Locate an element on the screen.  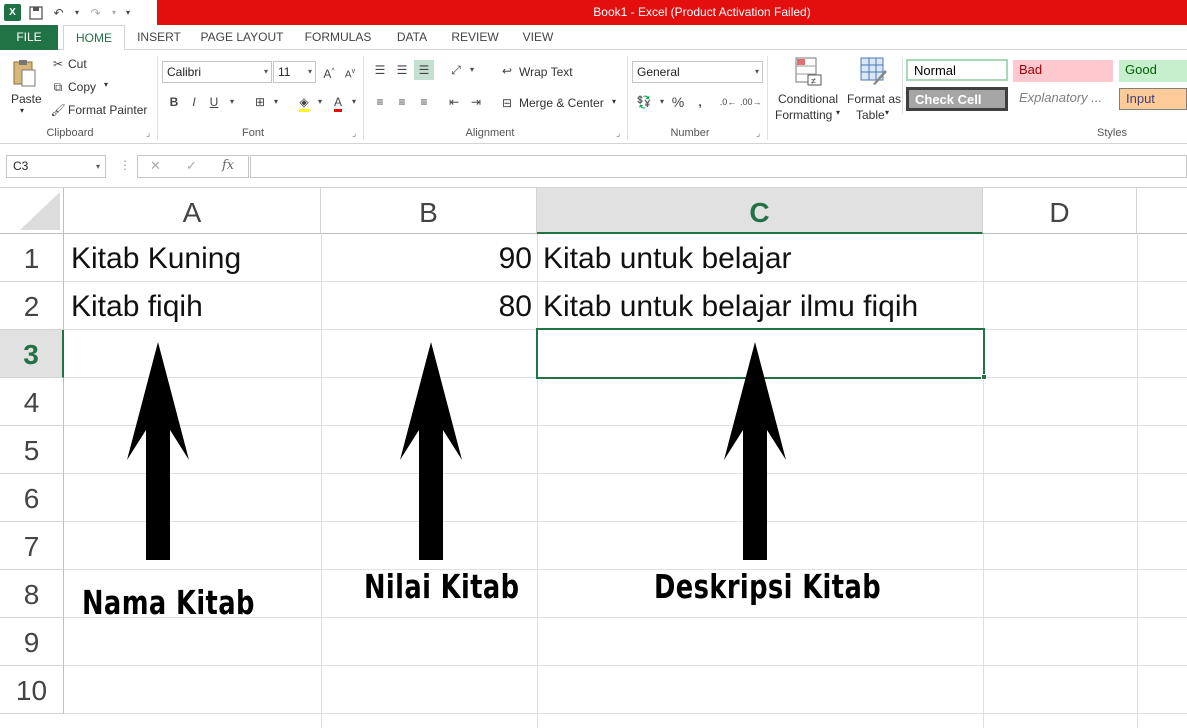
style-input: Input is located at coordinates (1153, 99).